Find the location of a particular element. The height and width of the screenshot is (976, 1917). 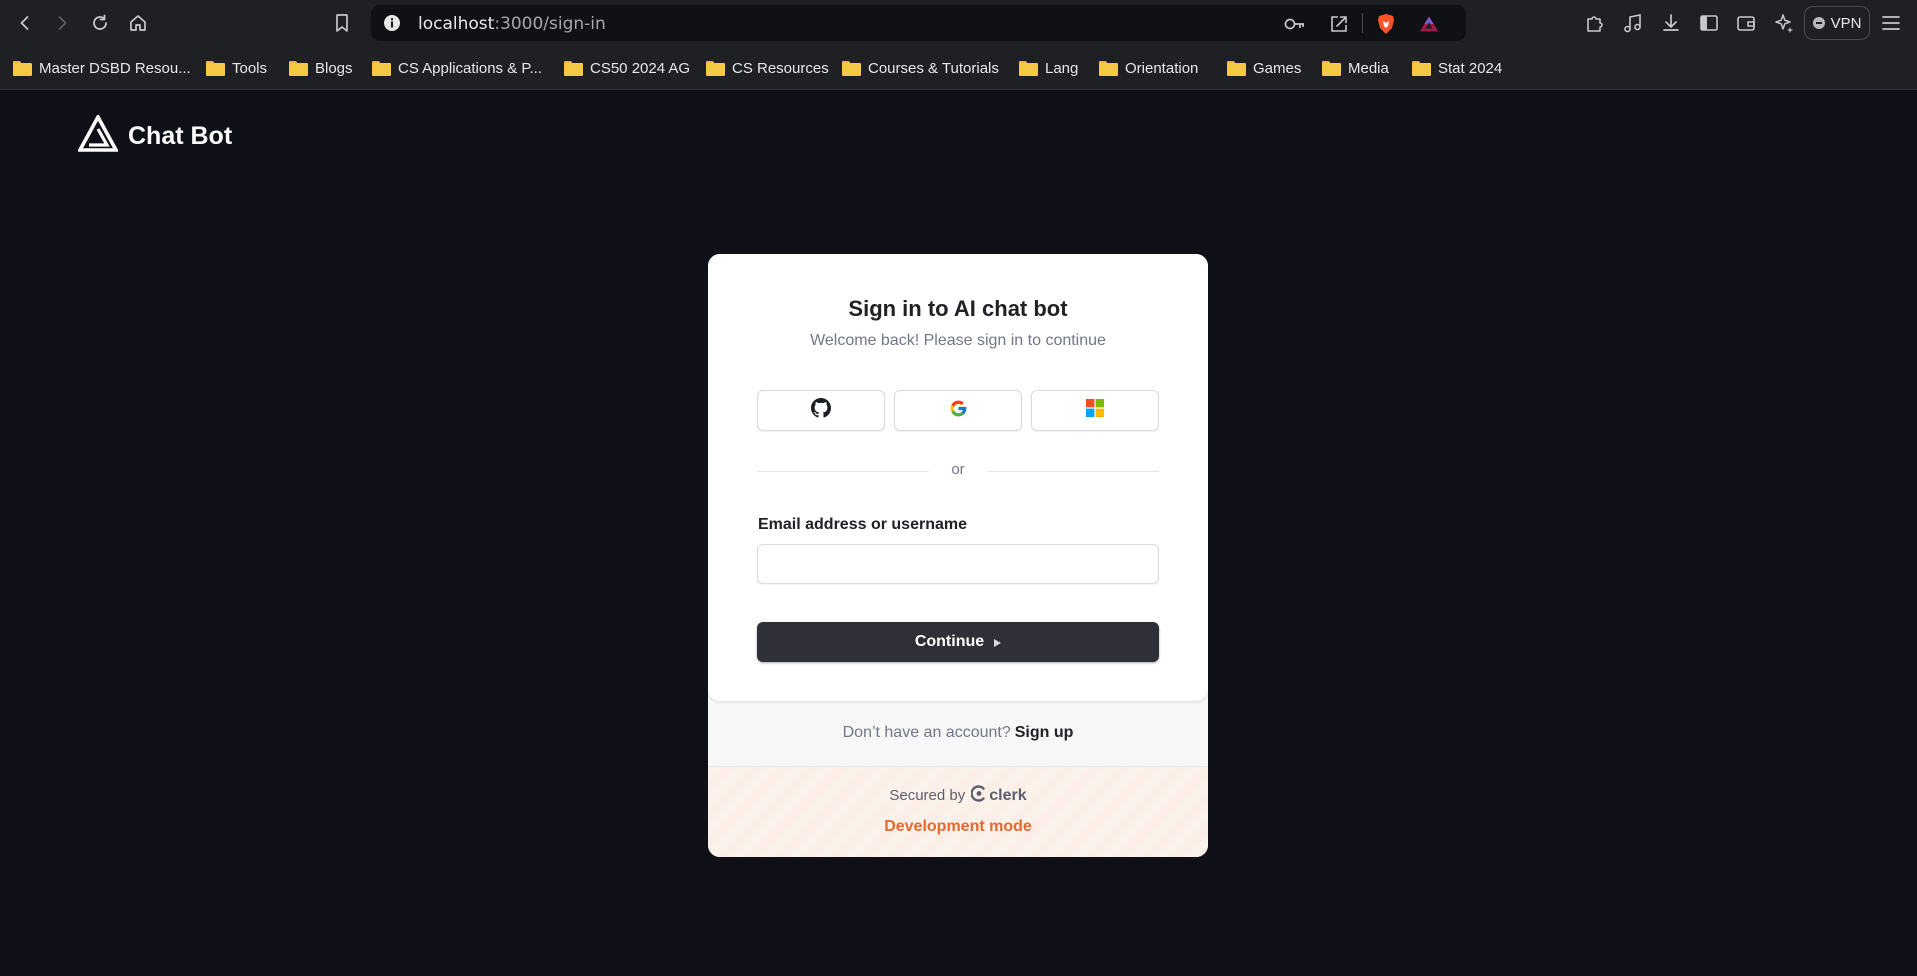

password-key-icon is located at coordinates (1295, 24).